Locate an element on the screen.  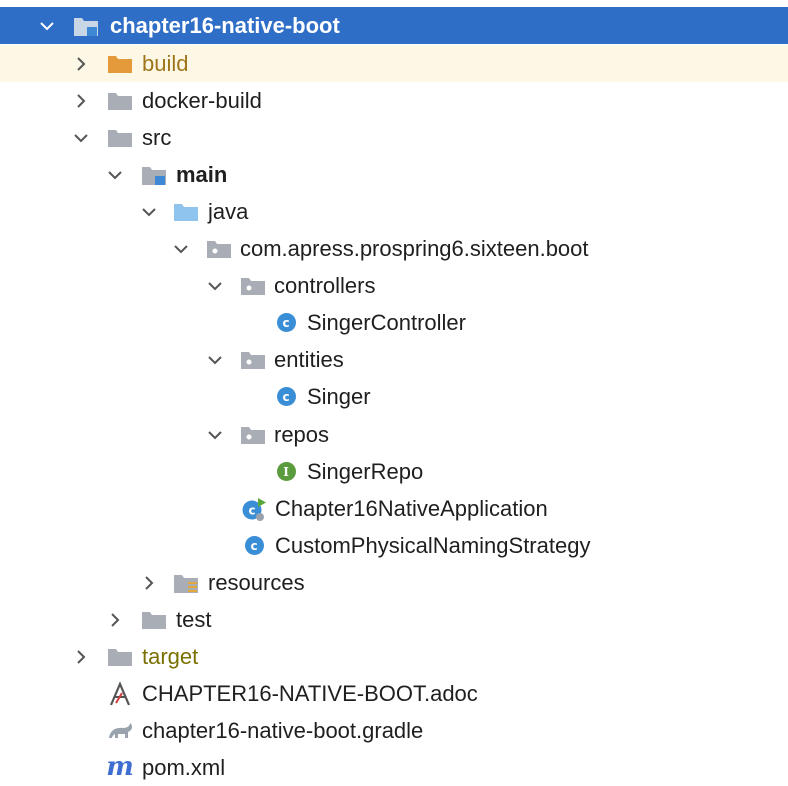
source-root-folder-icon is located at coordinates (154, 174).